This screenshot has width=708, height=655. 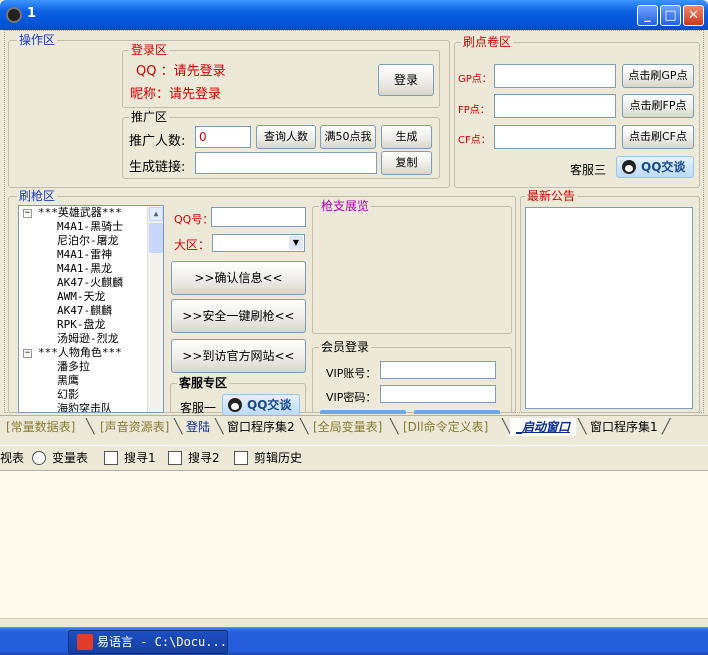 What do you see at coordinates (156, 214) in the screenshot?
I see `scroll-up-icon: ▲` at bounding box center [156, 214].